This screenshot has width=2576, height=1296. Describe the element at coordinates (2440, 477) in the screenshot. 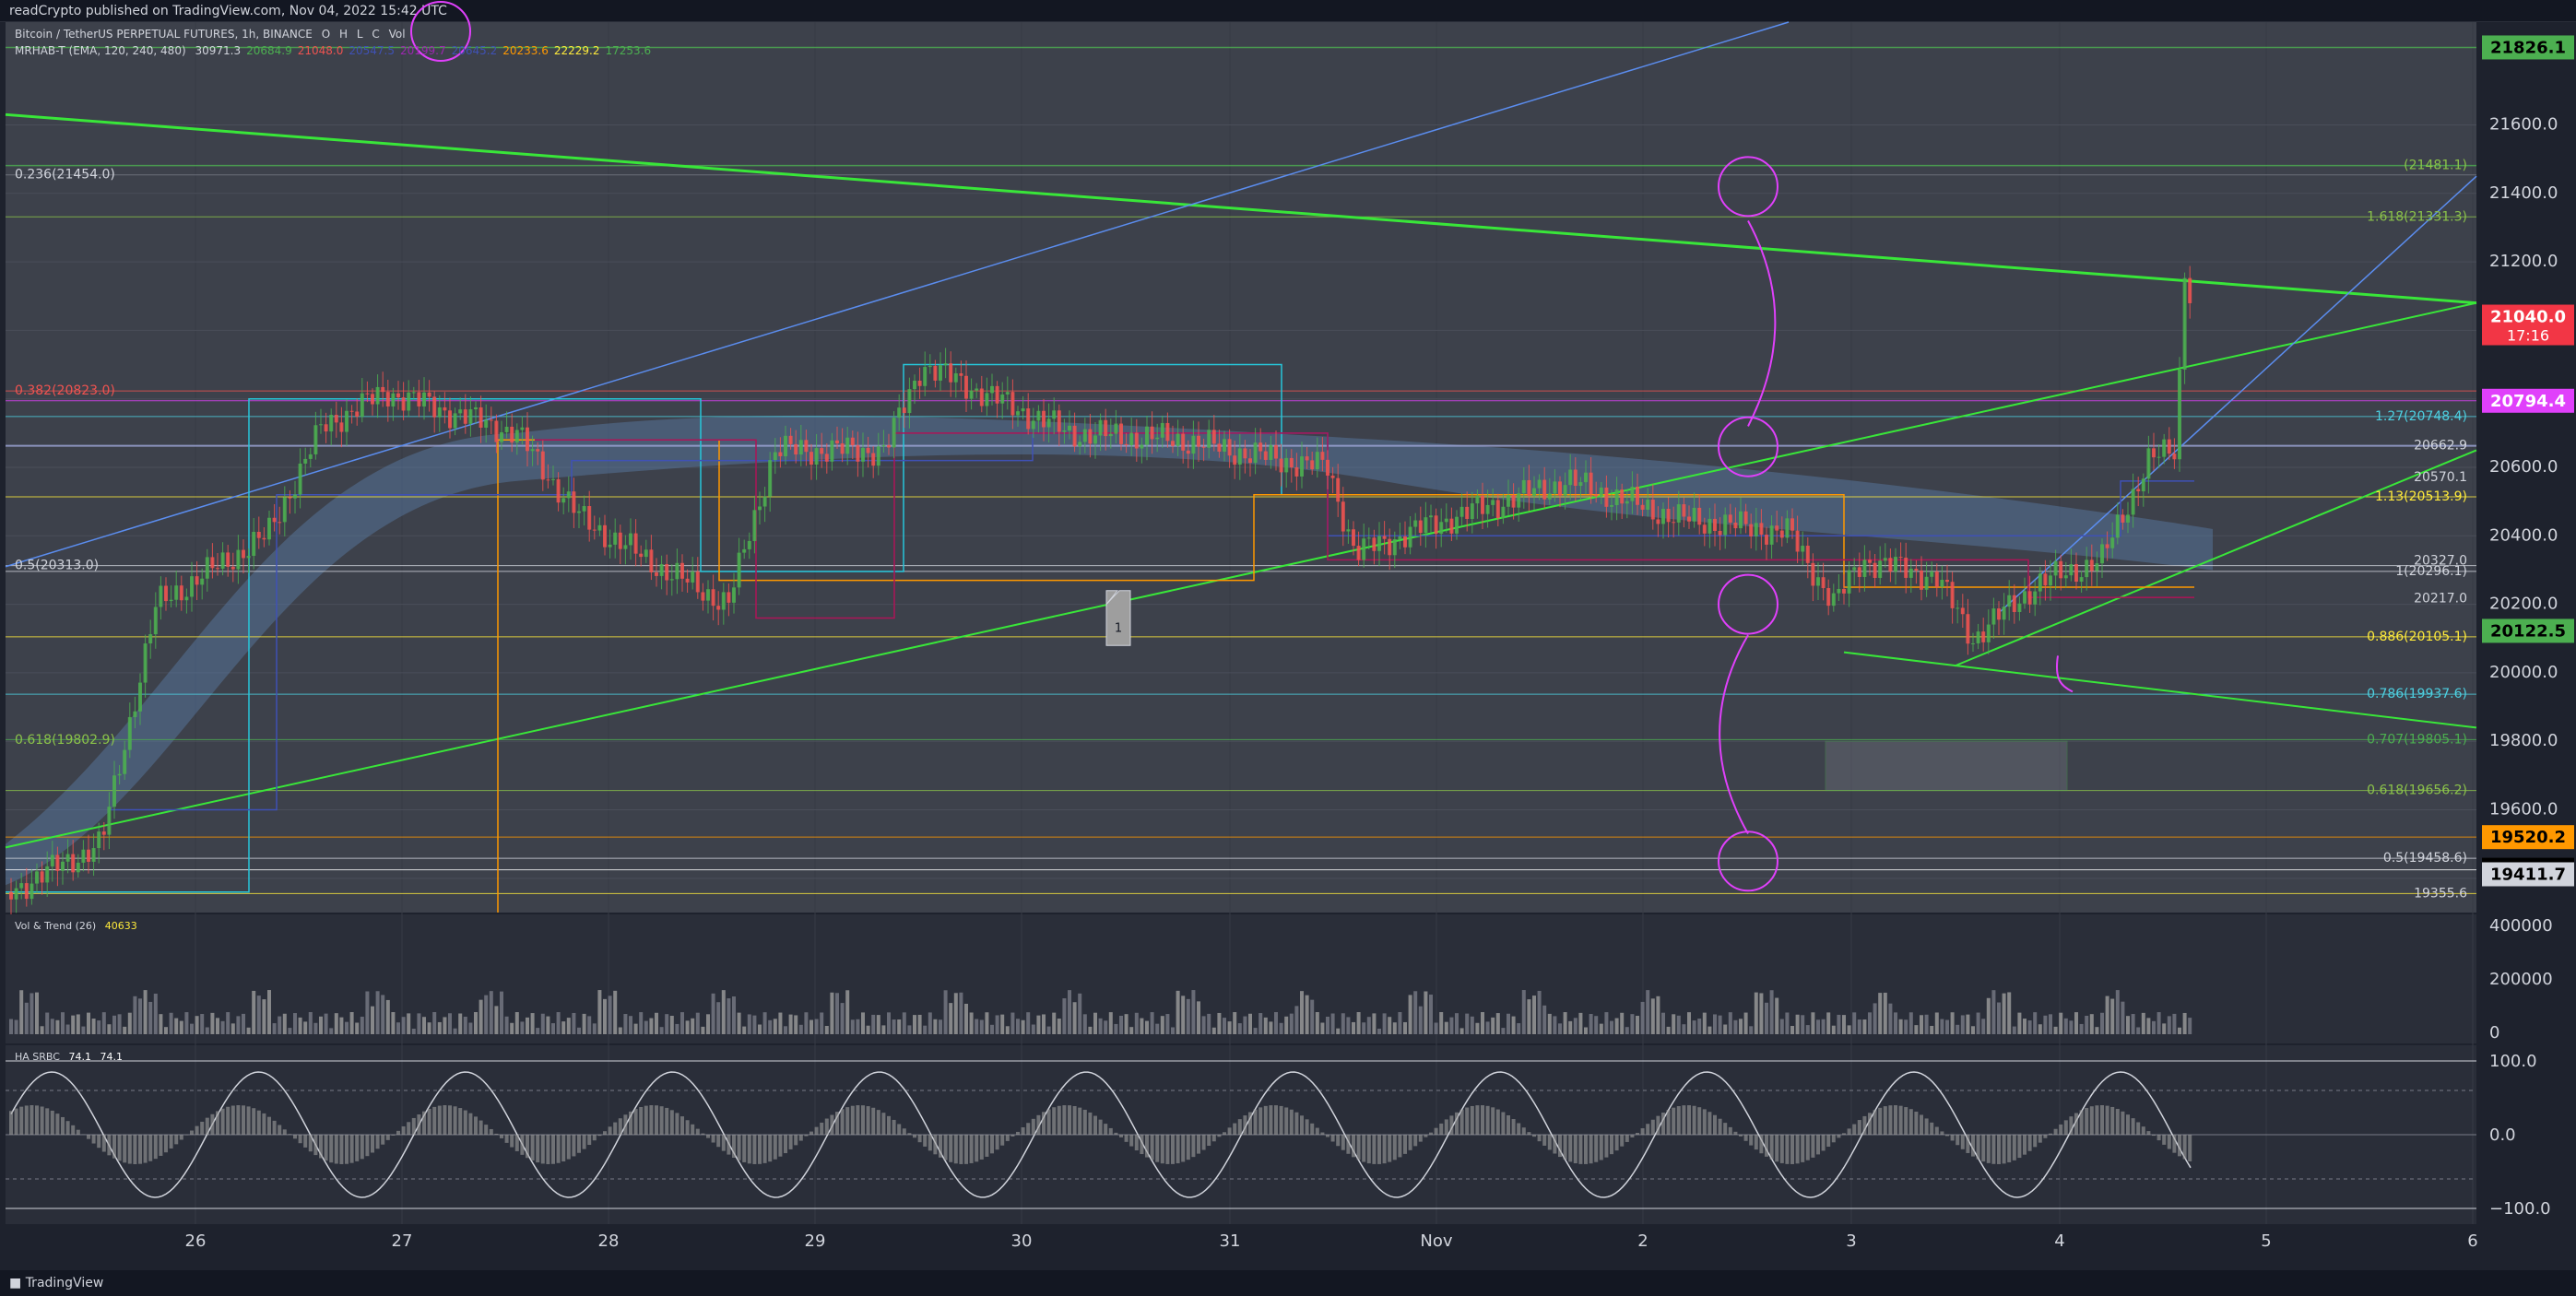

I see `right-level-label: 20570.1` at that location.